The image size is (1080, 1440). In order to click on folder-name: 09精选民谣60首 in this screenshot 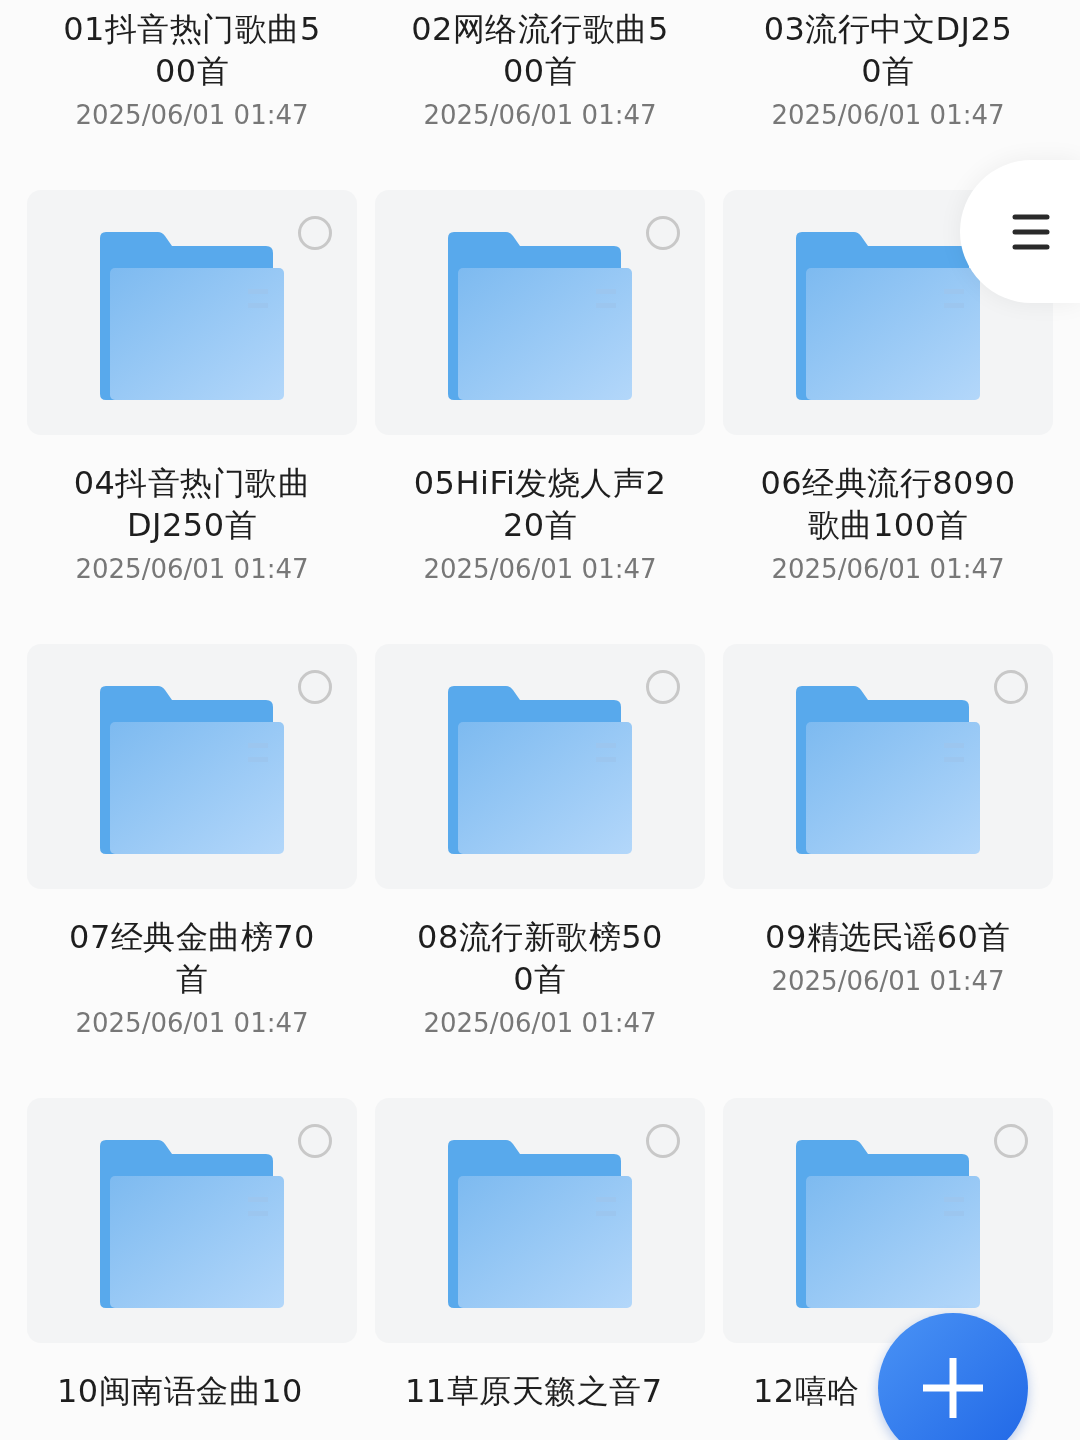, I will do `click(888, 937)`.